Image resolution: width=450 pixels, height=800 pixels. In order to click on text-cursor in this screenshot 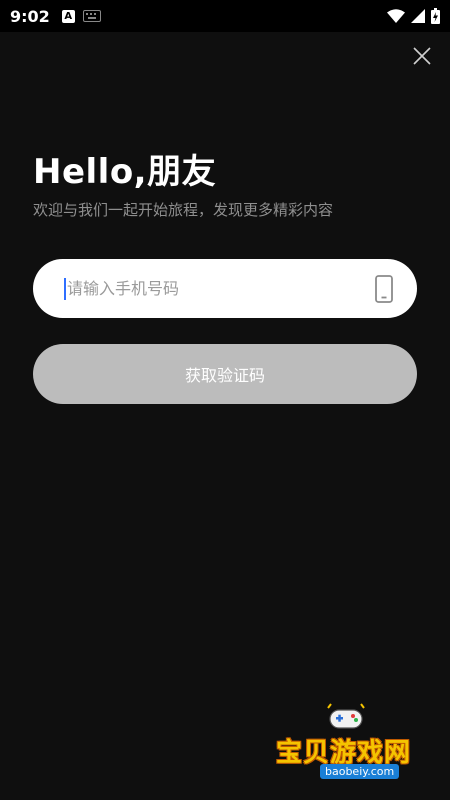, I will do `click(65, 288)`.